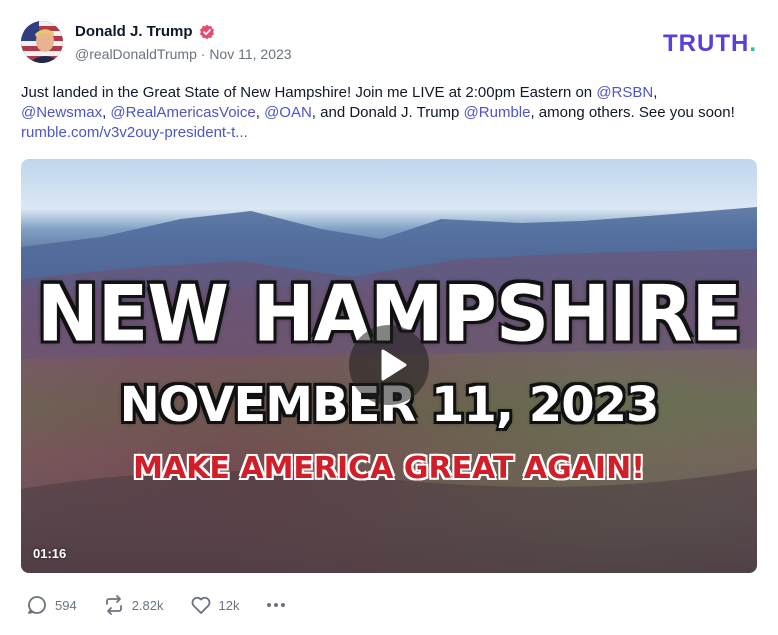 Image resolution: width=778 pixels, height=635 pixels. What do you see at coordinates (37, 605) in the screenshot?
I see `comment-icon` at bounding box center [37, 605].